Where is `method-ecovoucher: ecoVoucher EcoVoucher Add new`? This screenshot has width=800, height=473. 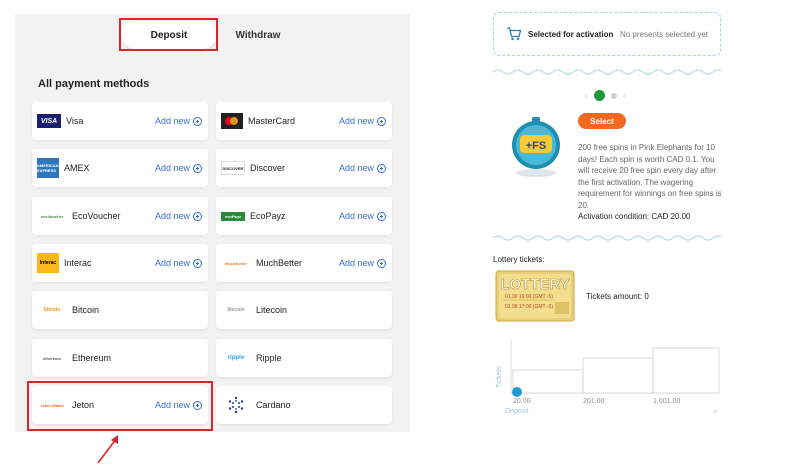
method-ecovoucher: ecoVoucher EcoVoucher Add new is located at coordinates (120, 216).